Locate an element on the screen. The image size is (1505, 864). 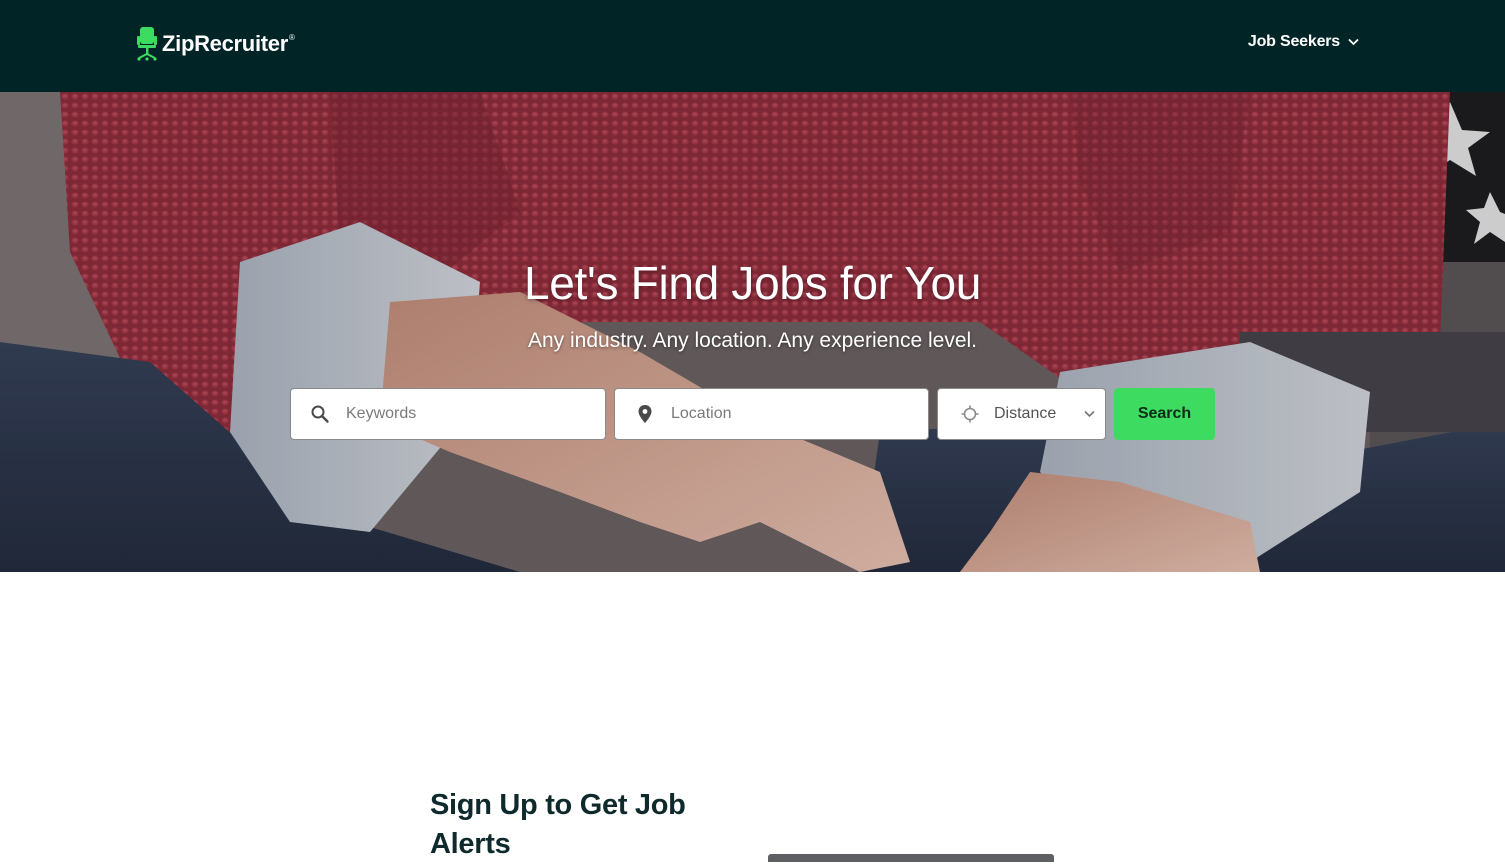
job-seekers-menu: Job Seekers is located at coordinates (1303, 42).